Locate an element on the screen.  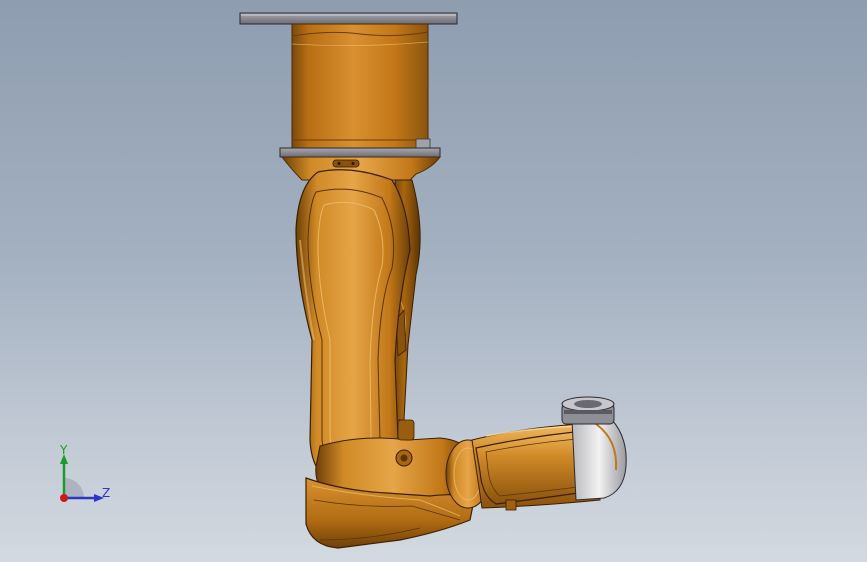
z-axis-label: Z is located at coordinates (106, 493).